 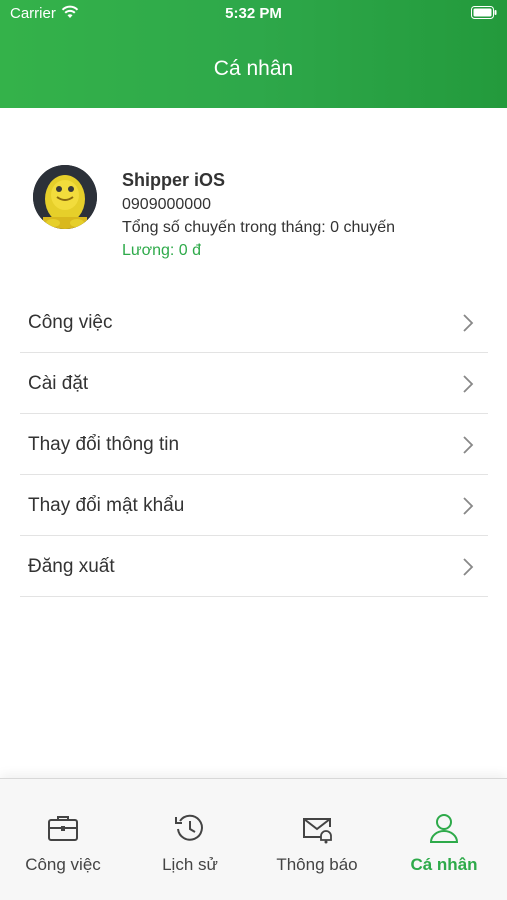 I want to click on person-icon, so click(x=444, y=828).